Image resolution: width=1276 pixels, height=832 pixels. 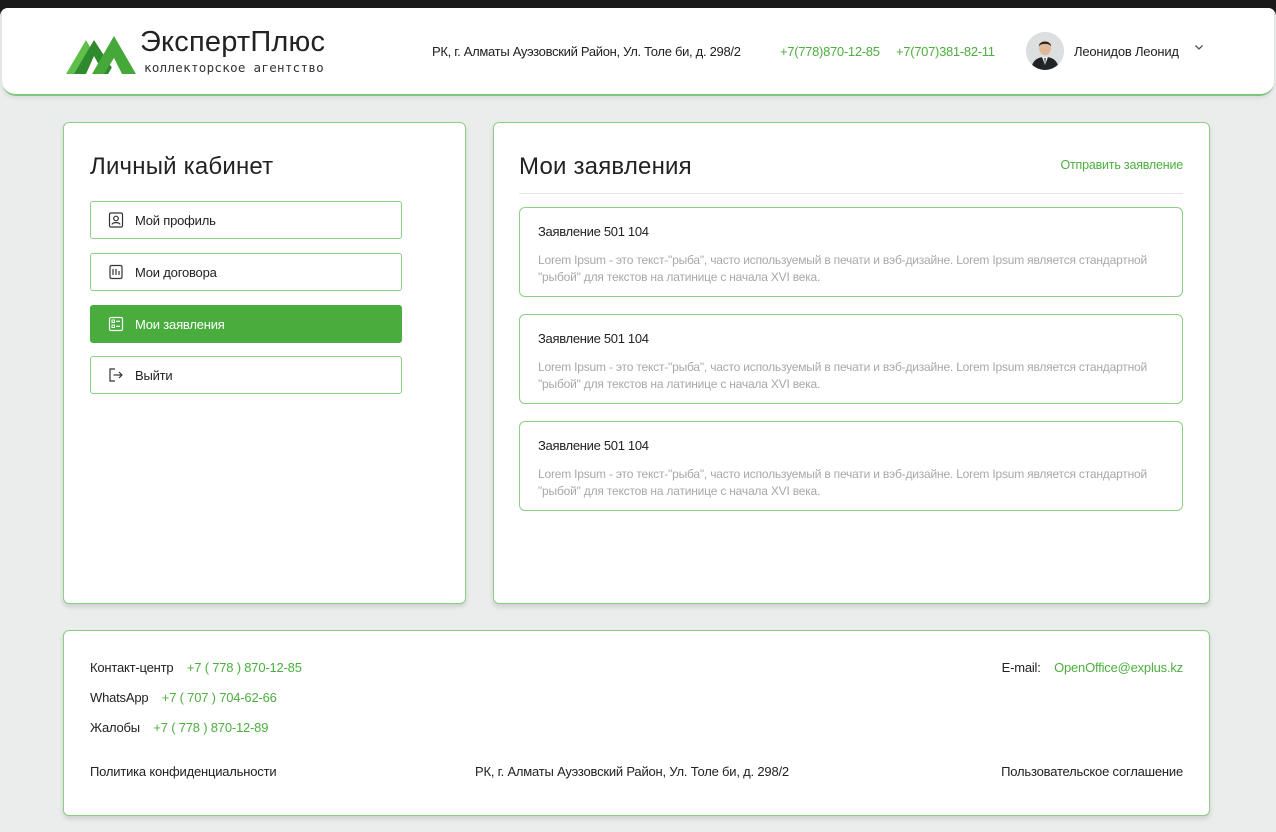 I want to click on footer-whatsapp-phone: +7 ( 707 ) 704-62-66, so click(x=219, y=697).